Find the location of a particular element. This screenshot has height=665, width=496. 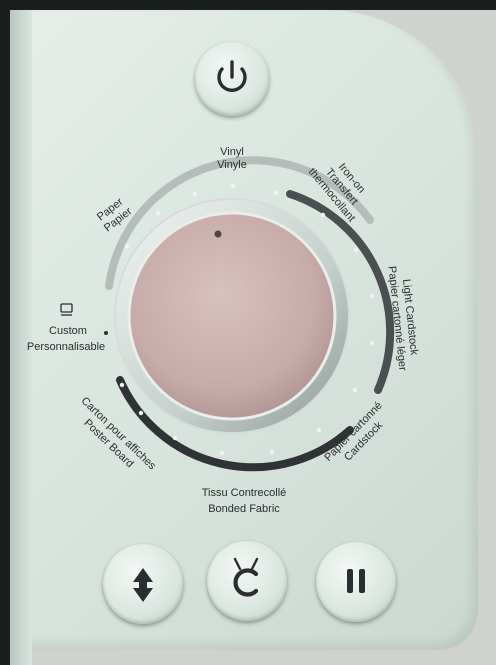

updown-arrow-icon is located at coordinates (143, 585).